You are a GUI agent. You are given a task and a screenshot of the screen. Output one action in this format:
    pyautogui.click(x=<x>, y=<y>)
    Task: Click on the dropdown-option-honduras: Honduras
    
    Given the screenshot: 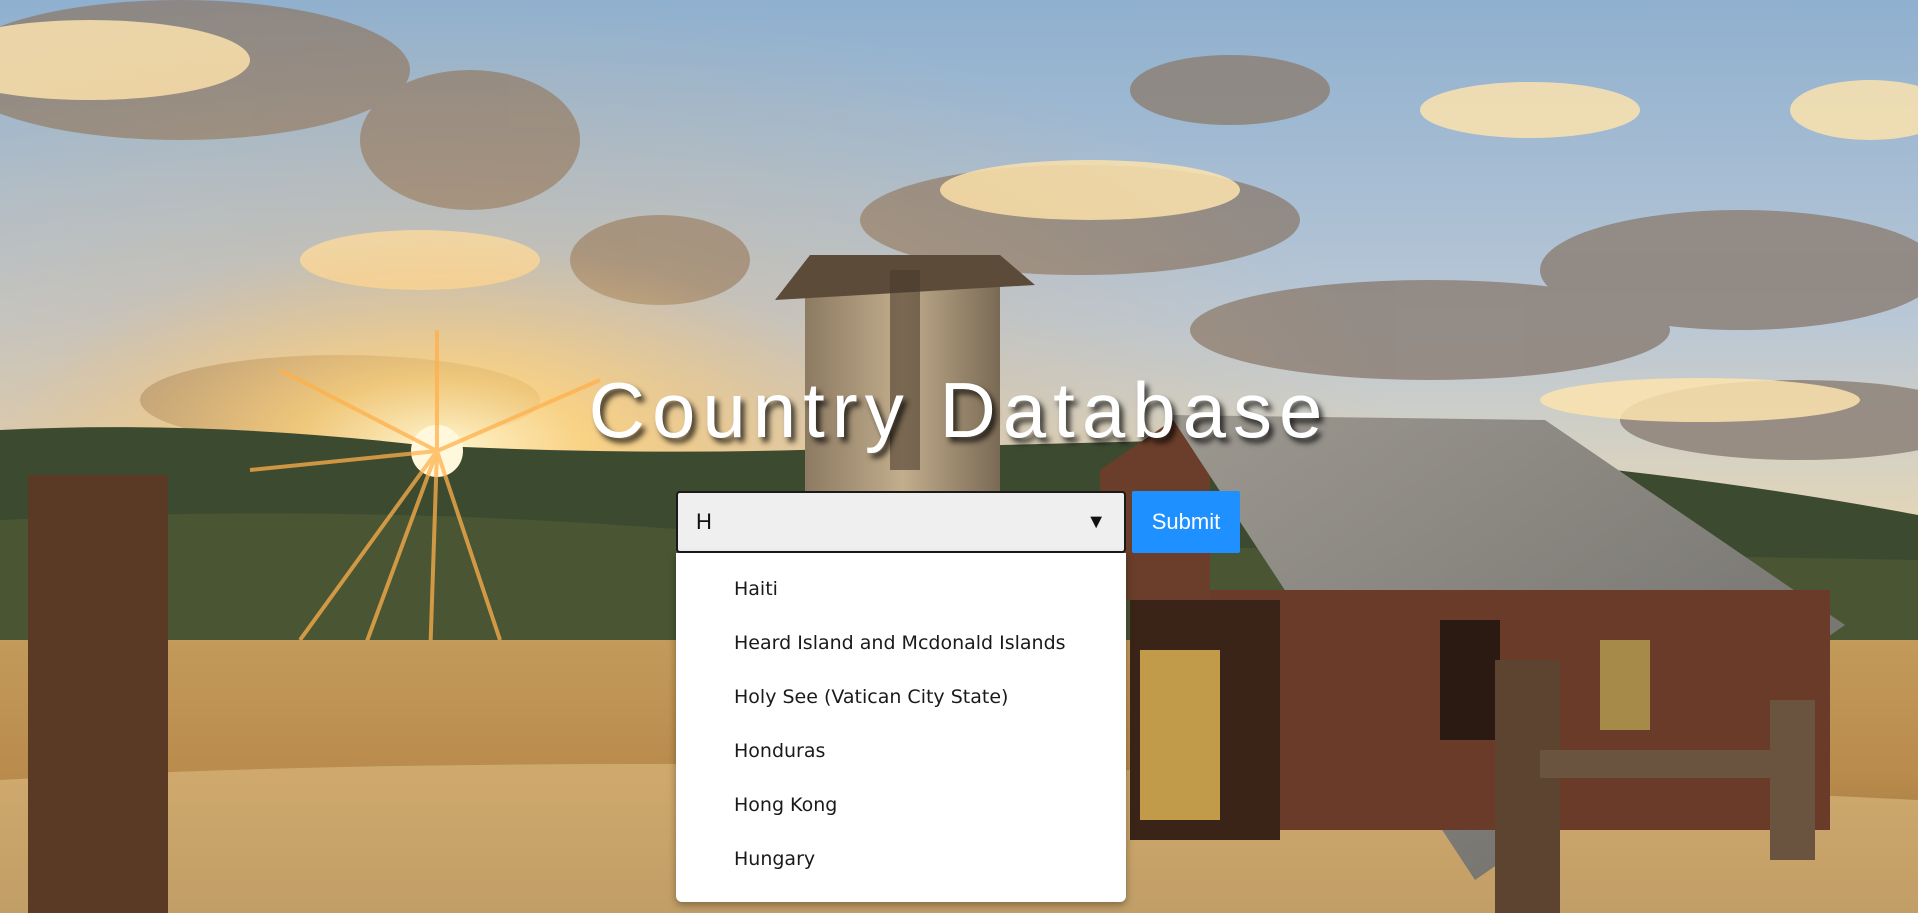 What is the action you would take?
    pyautogui.click(x=921, y=751)
    